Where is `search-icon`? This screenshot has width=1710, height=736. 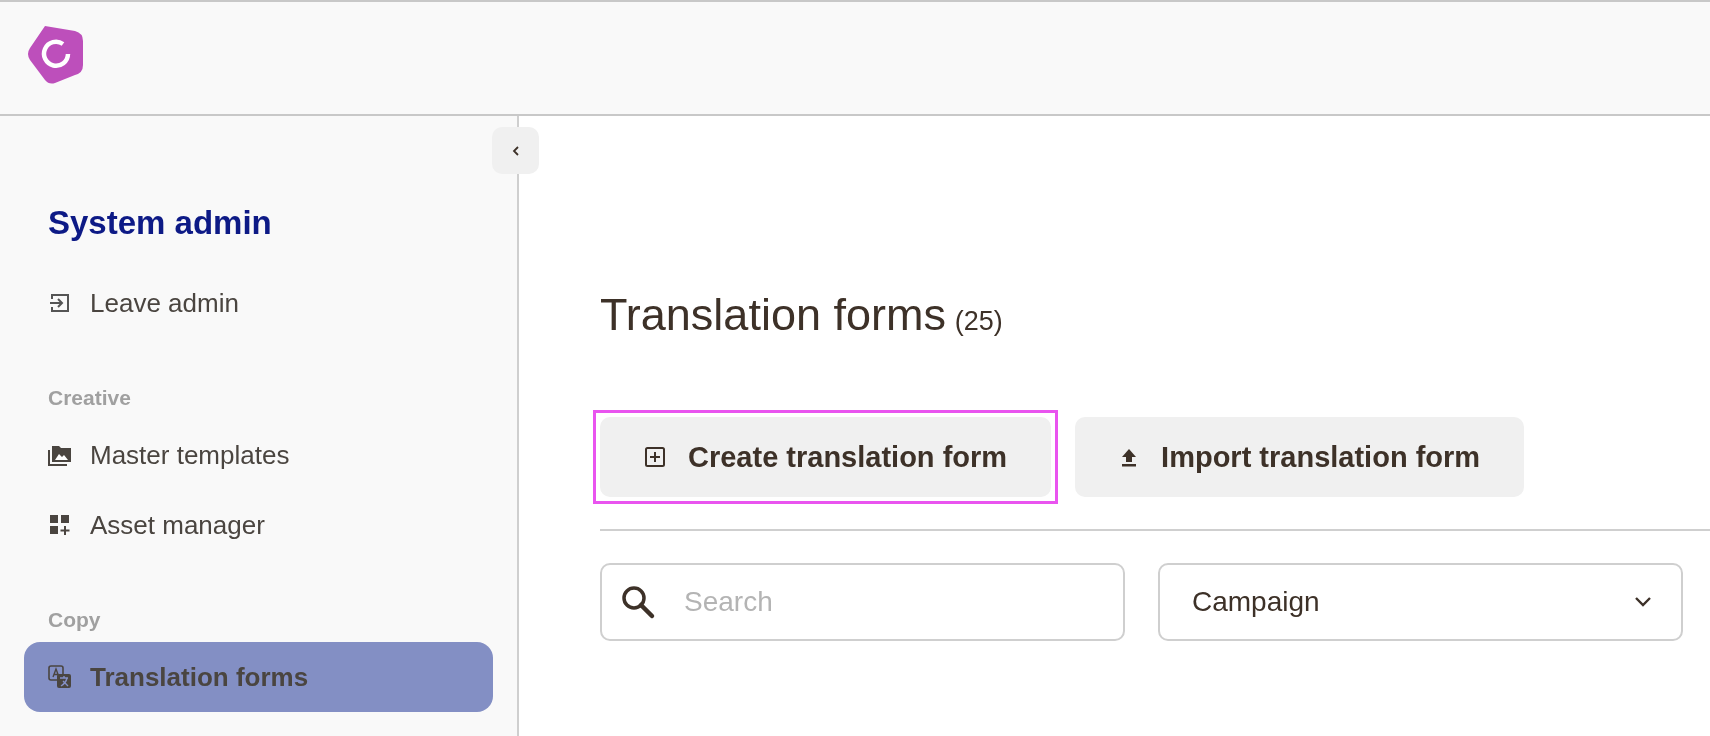 search-icon is located at coordinates (638, 602).